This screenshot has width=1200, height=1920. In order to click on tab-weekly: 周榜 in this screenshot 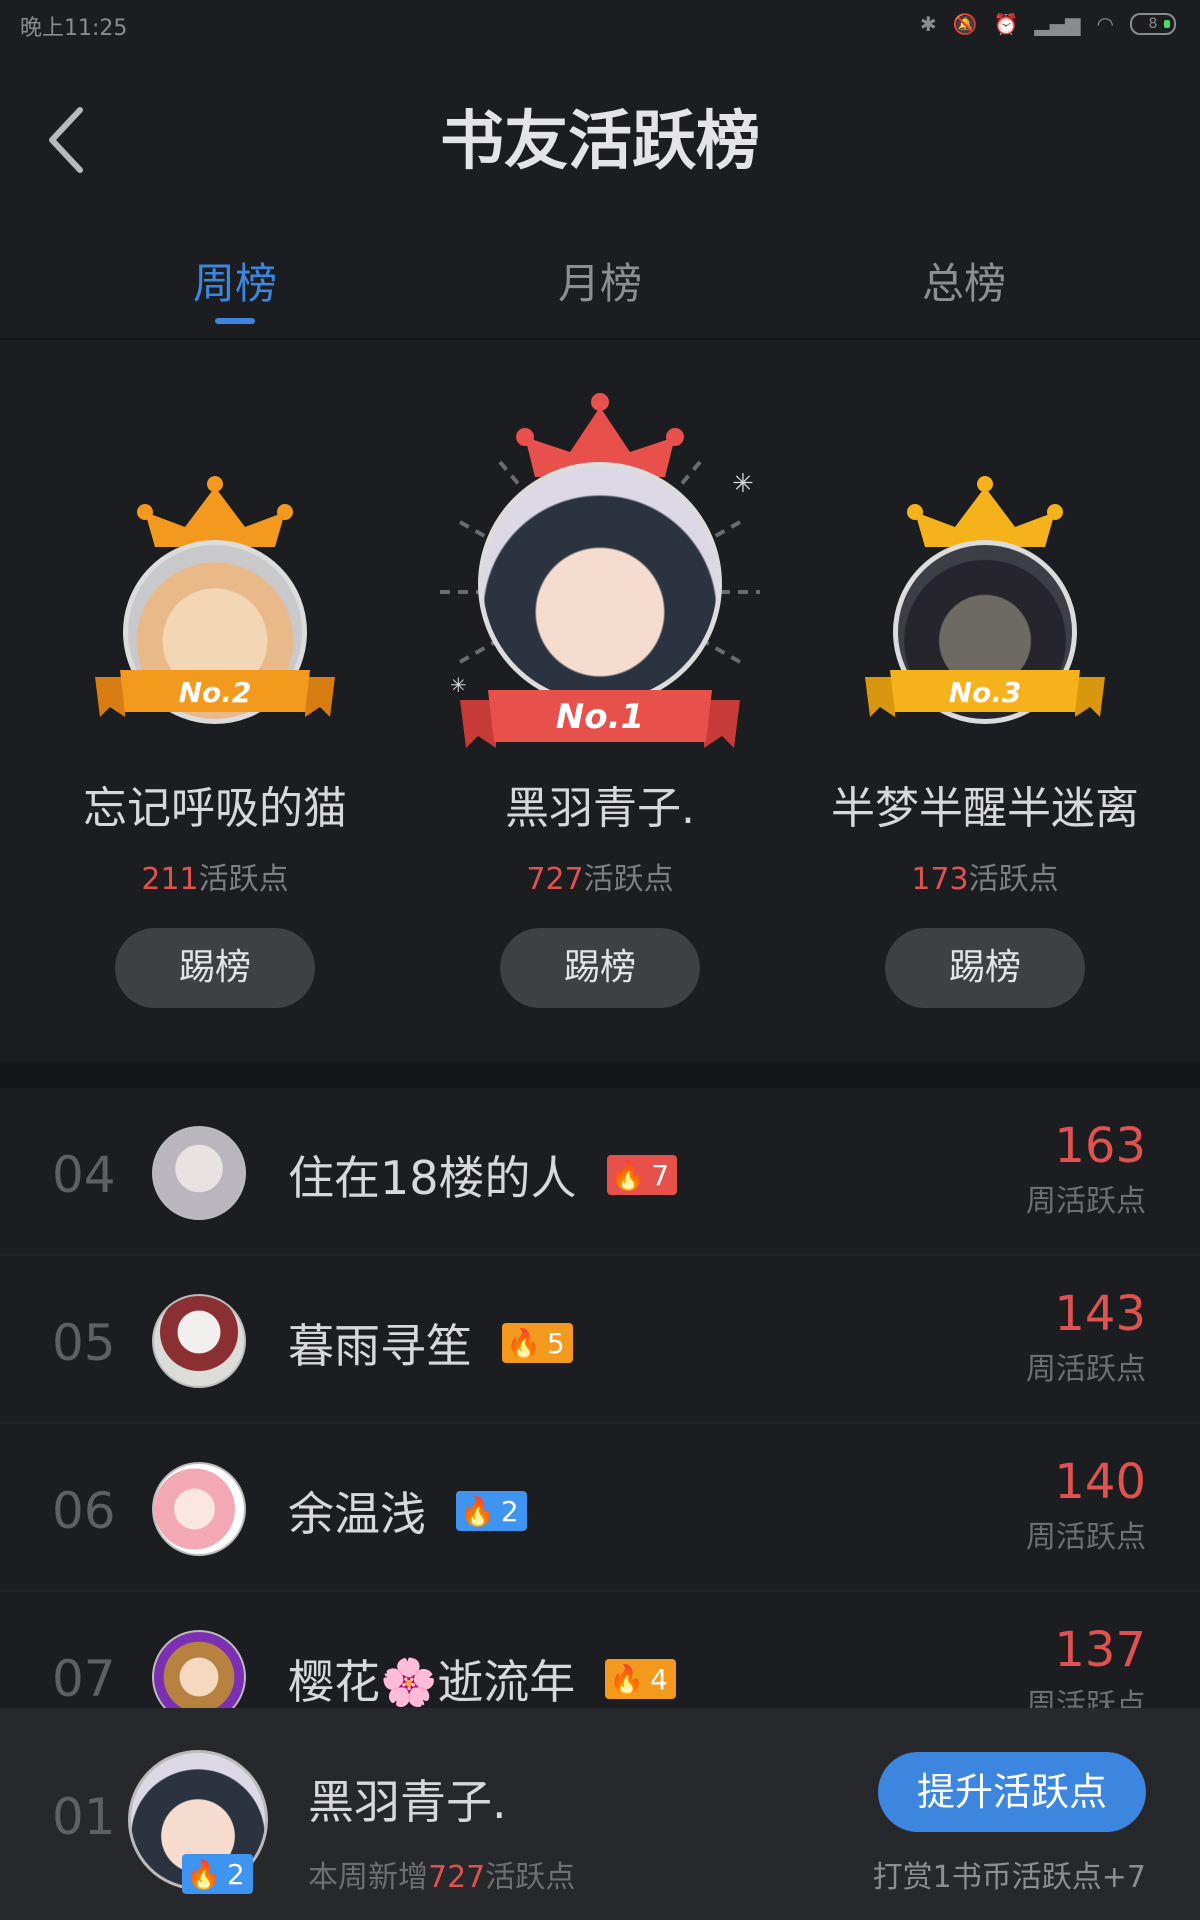, I will do `click(235, 280)`.